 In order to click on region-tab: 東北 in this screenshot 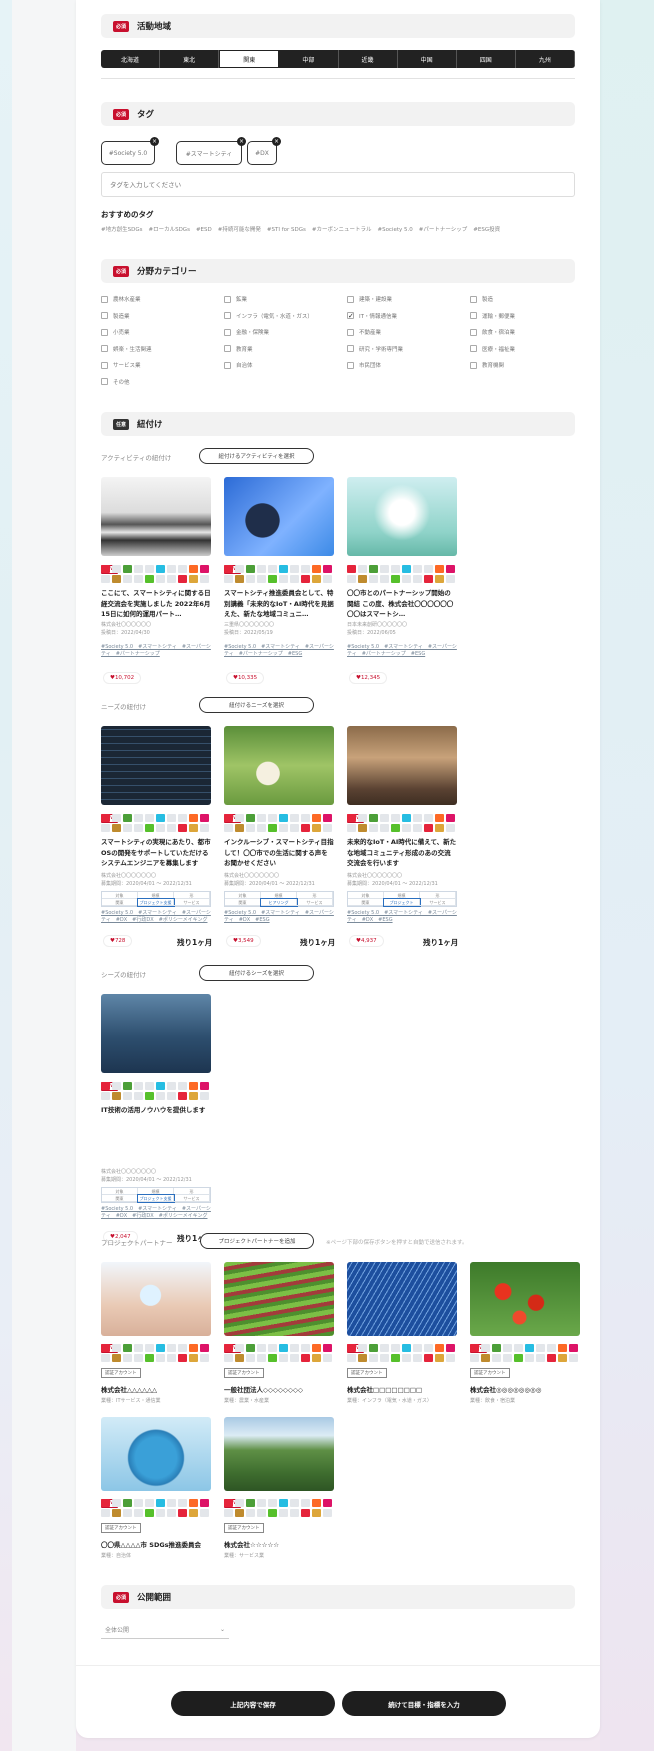, I will do `click(190, 59)`.